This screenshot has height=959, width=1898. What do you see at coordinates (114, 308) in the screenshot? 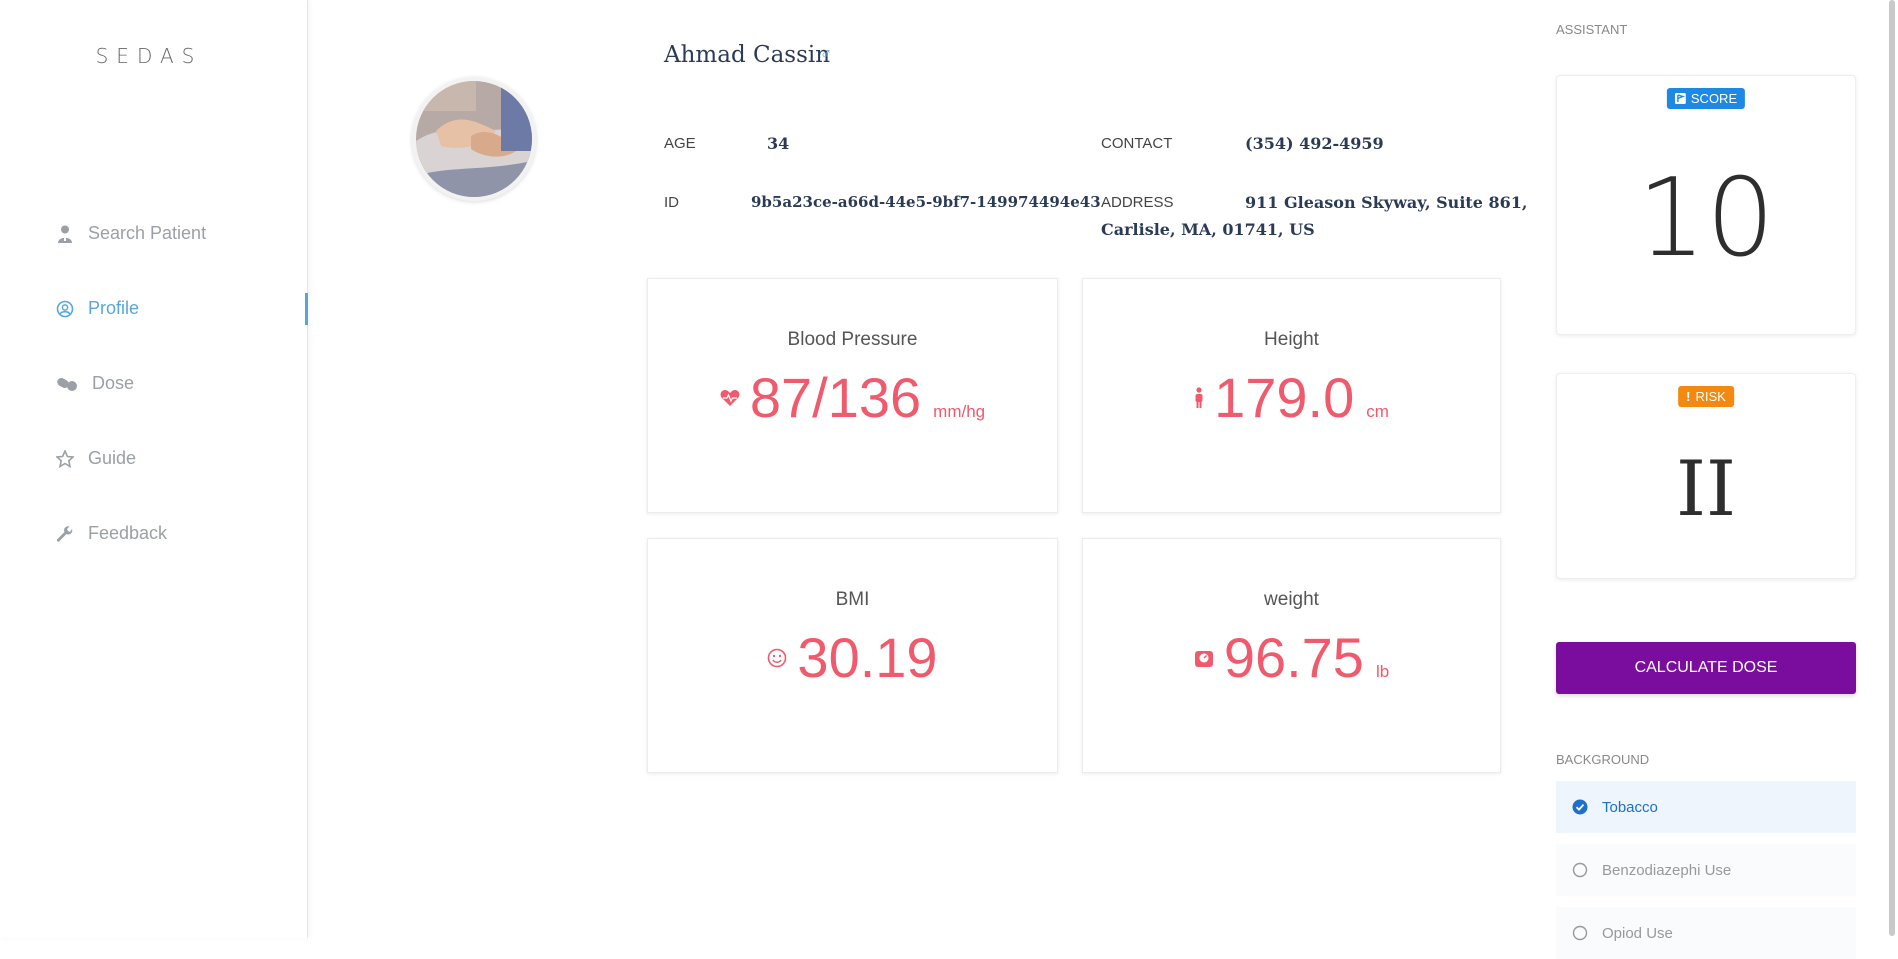
I see `sidebar-item-label: Profile` at bounding box center [114, 308].